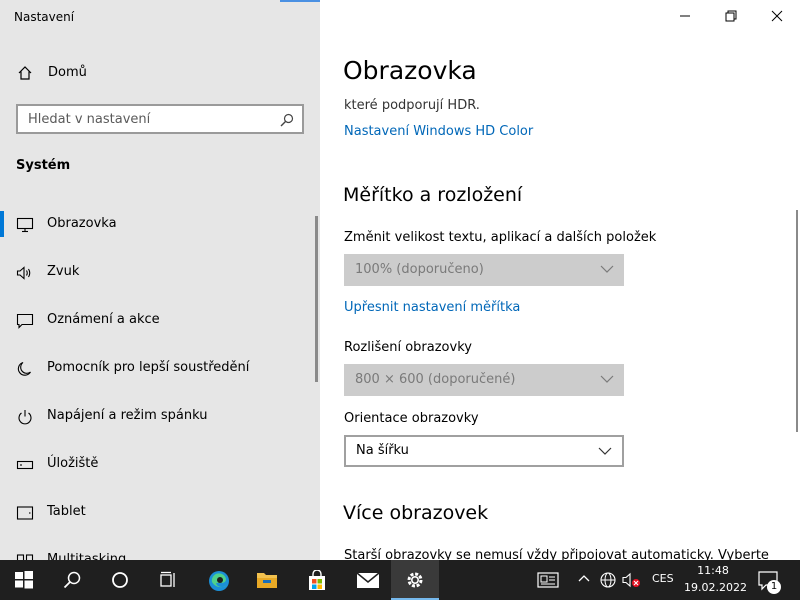 The image size is (800, 600). I want to click on search-button, so click(72, 580).